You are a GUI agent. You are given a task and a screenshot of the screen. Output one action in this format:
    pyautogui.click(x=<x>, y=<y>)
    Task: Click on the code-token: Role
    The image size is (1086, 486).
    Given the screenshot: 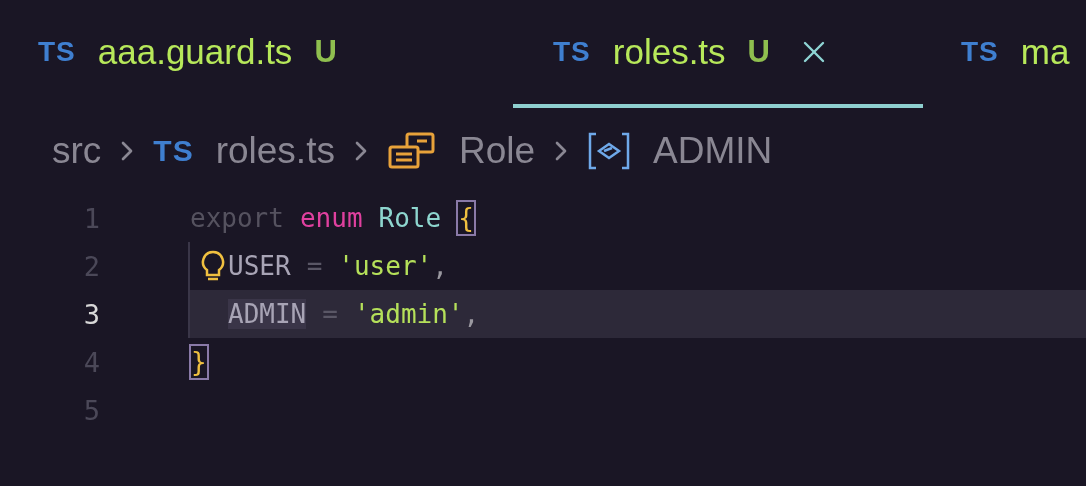 What is the action you would take?
    pyautogui.click(x=410, y=218)
    